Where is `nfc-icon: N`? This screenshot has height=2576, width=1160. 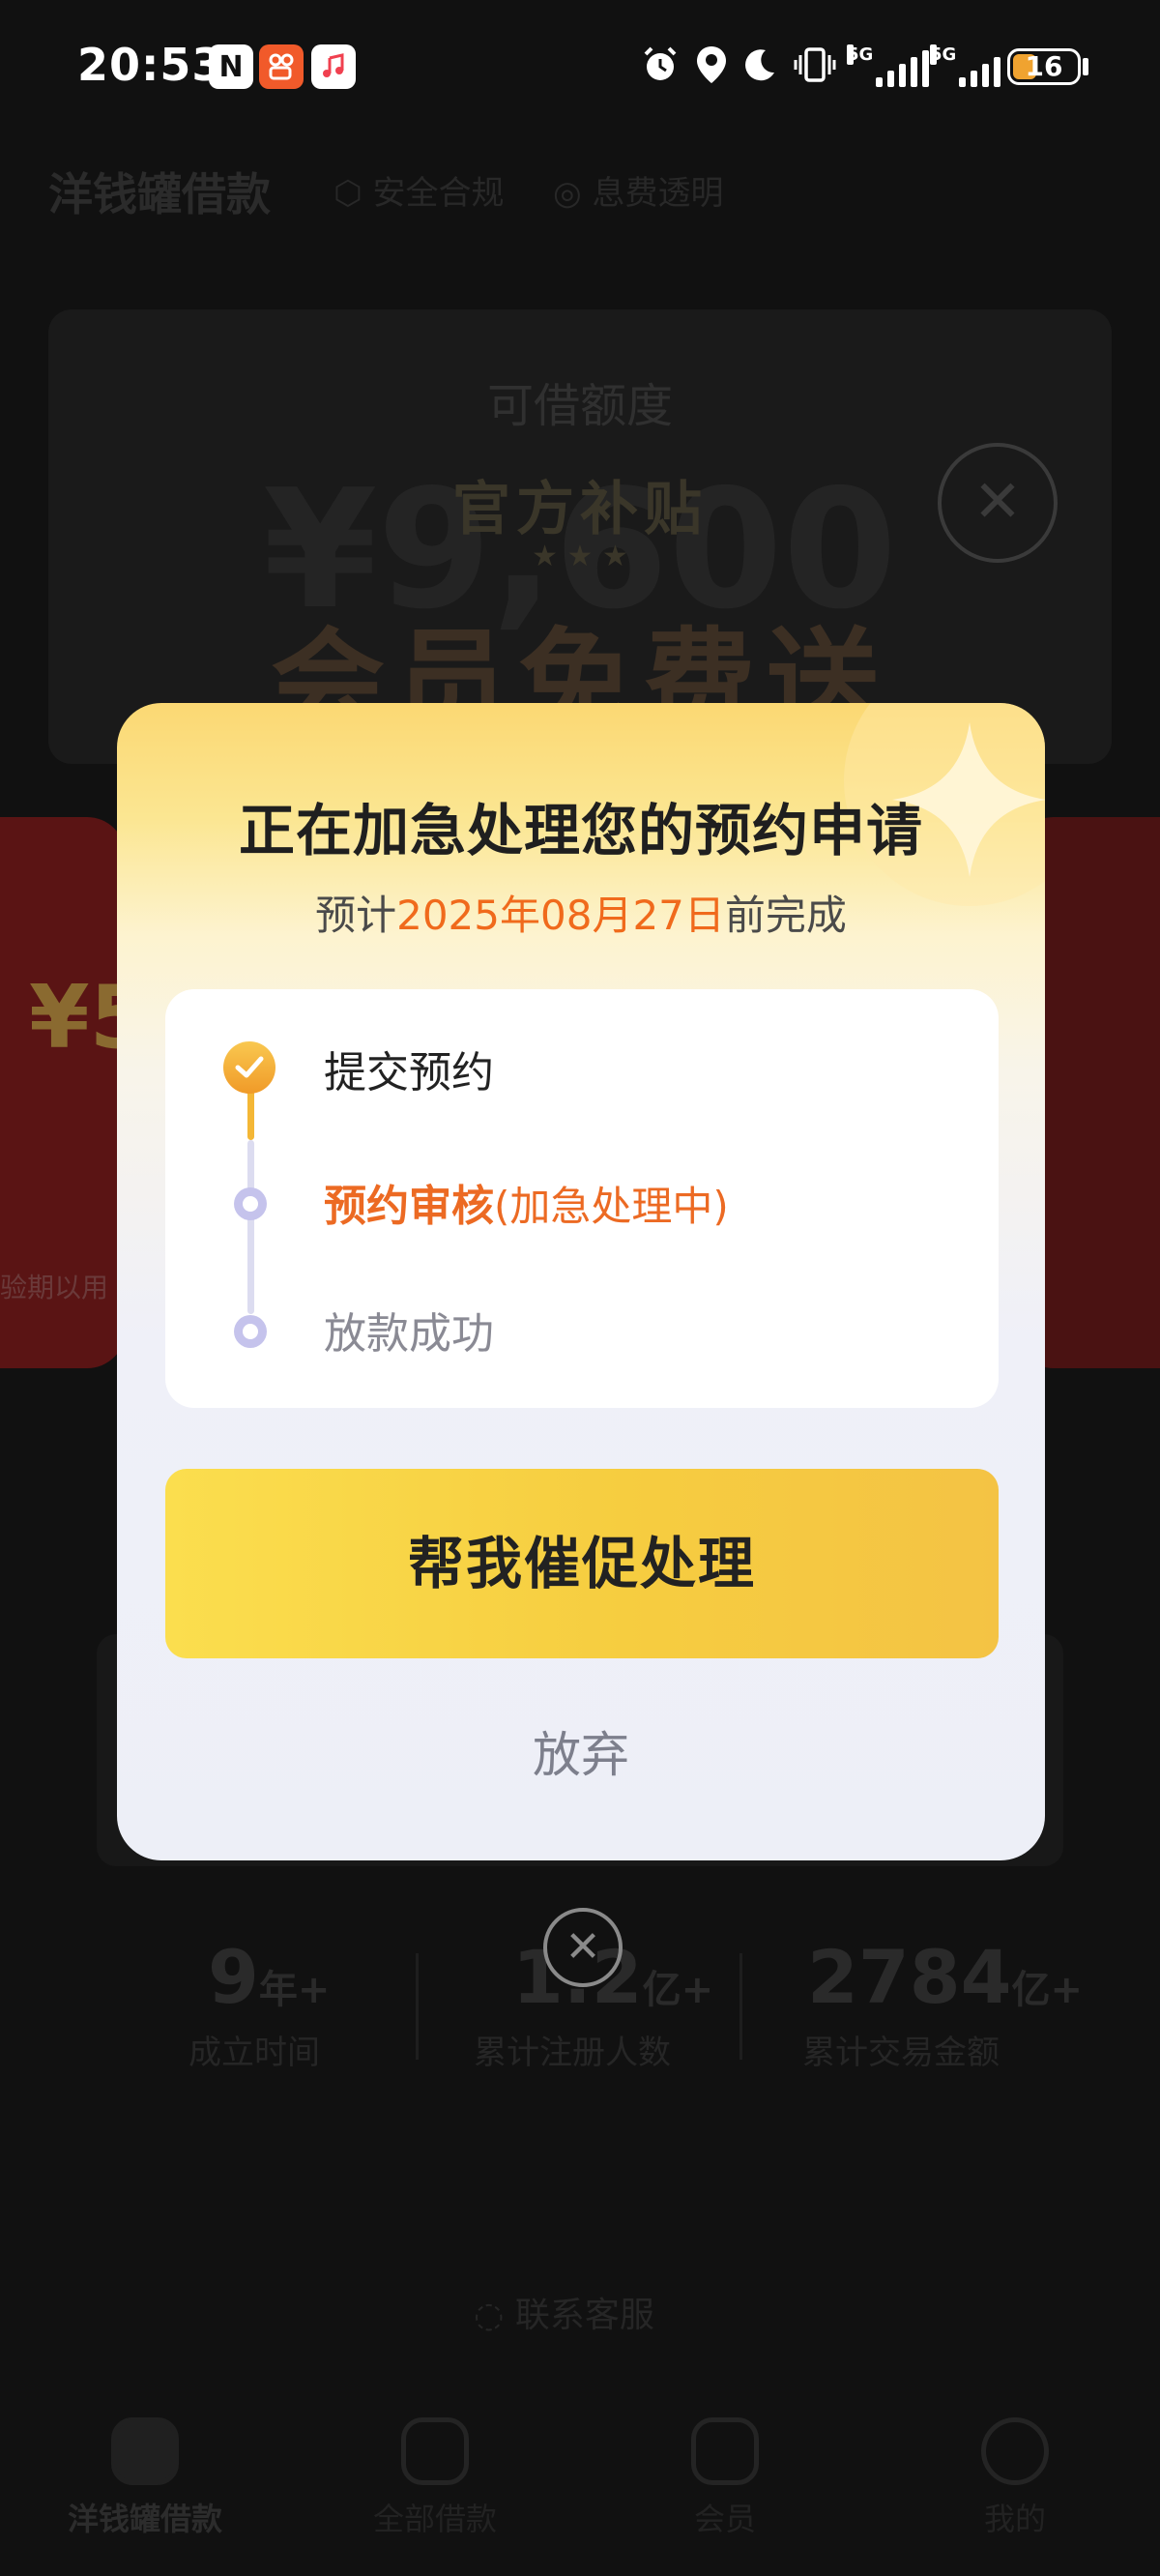 nfc-icon: N is located at coordinates (231, 66).